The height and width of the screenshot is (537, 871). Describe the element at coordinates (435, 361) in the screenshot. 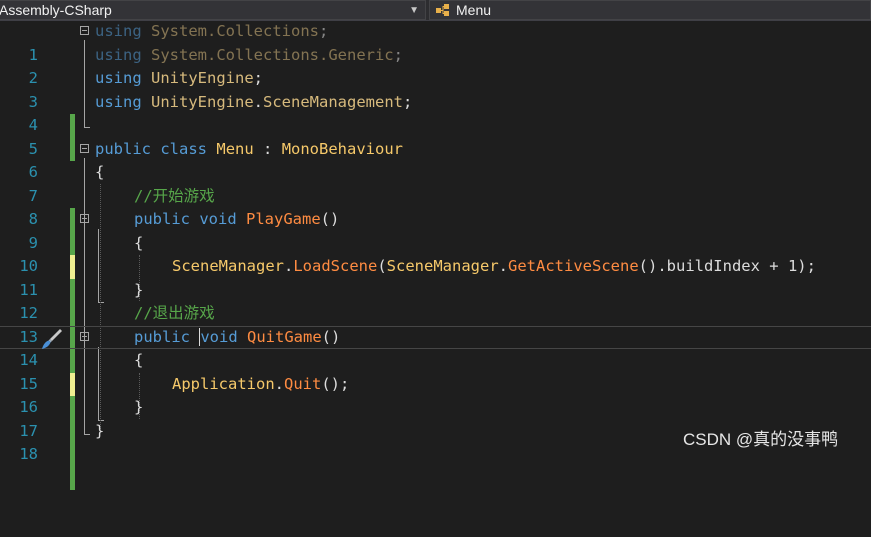

I see `code-line-current: 14 public void QuitGame()` at that location.